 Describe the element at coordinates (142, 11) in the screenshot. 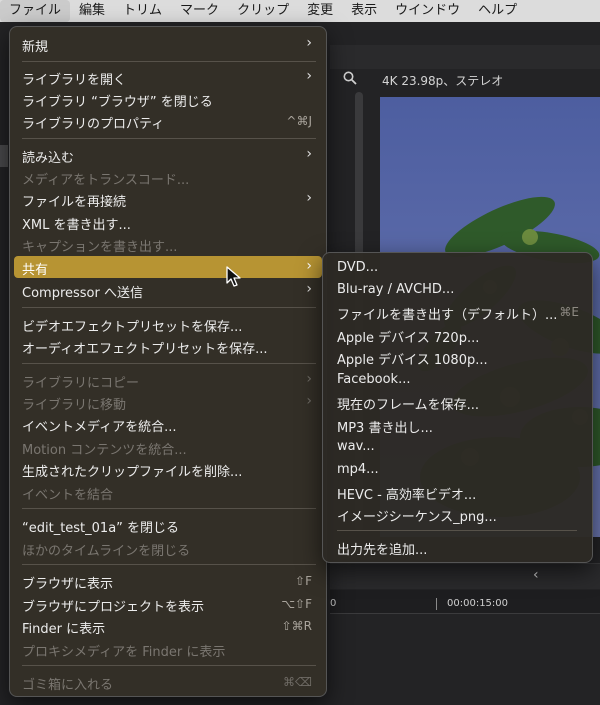

I see `menubar-trim: トリム` at that location.